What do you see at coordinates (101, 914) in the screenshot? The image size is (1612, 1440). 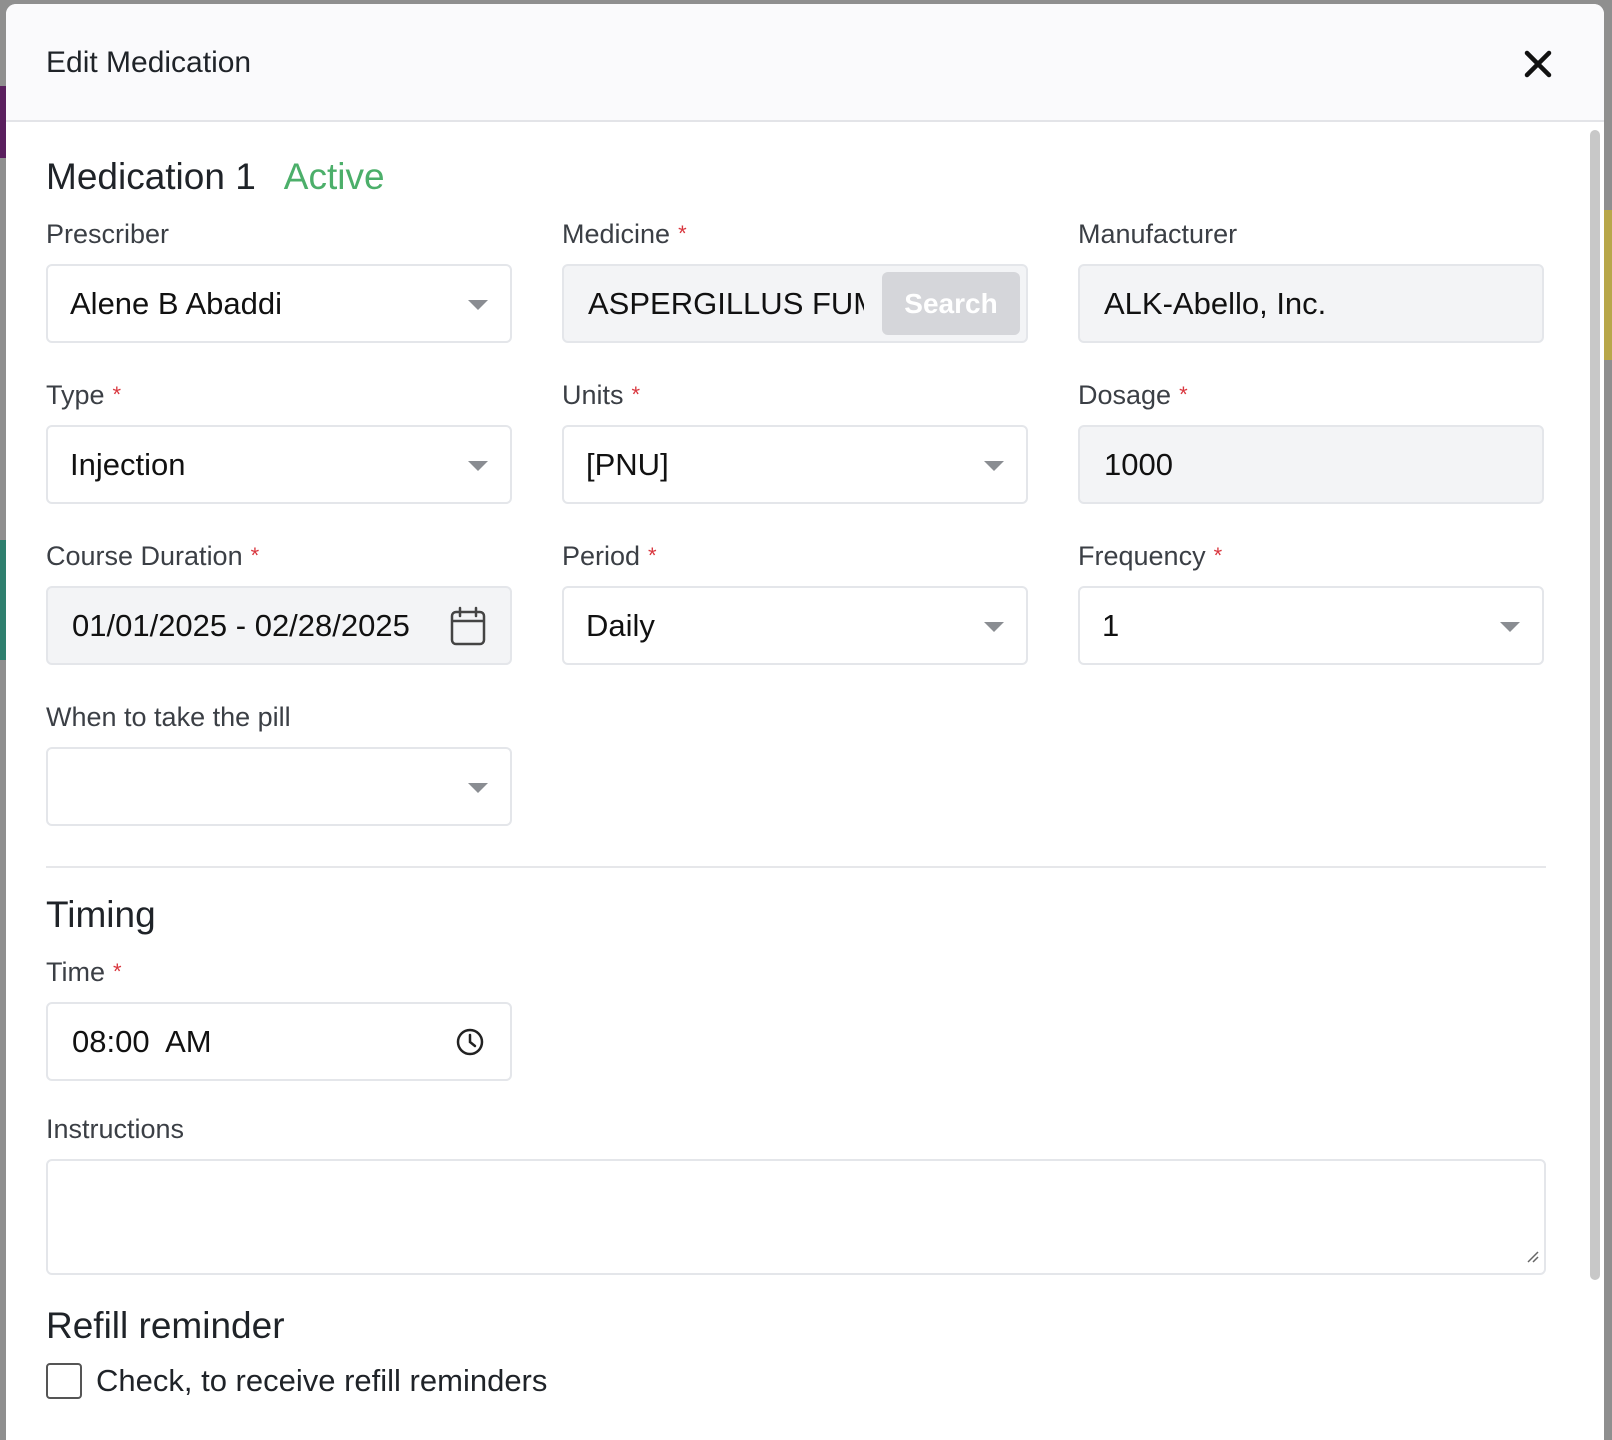 I see `timing-heading: Timing` at bounding box center [101, 914].